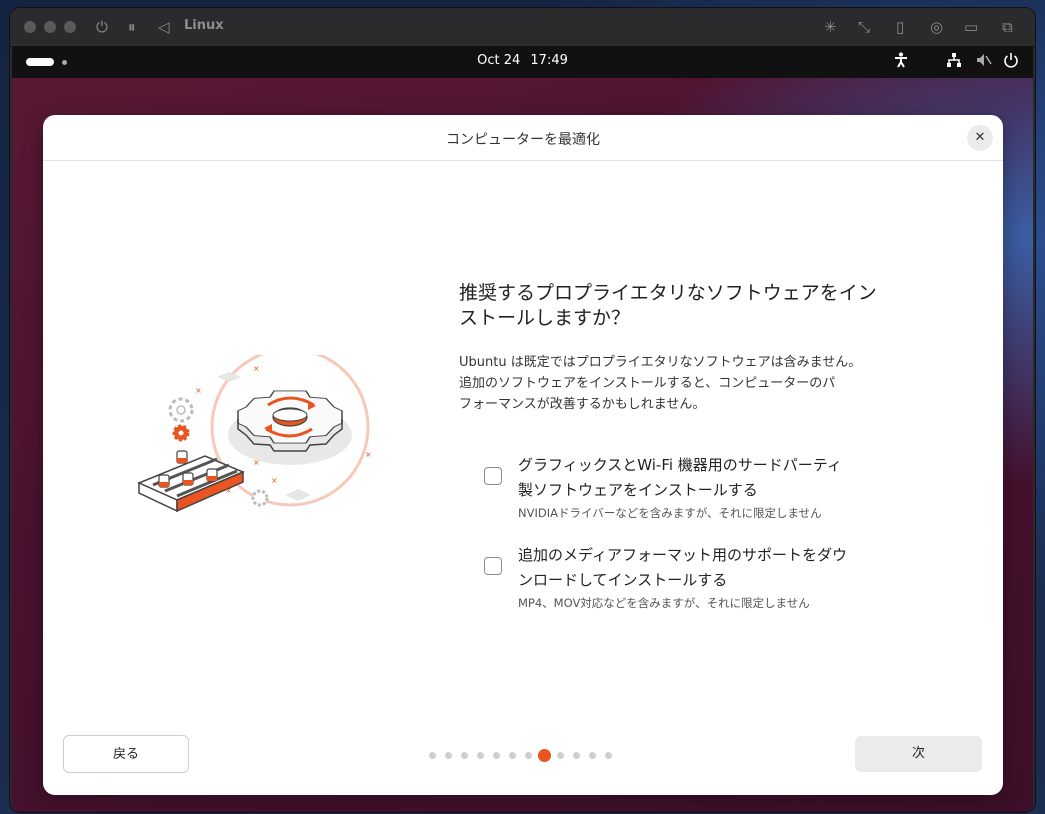 The height and width of the screenshot is (814, 1045). I want to click on network-icon, so click(954, 63).